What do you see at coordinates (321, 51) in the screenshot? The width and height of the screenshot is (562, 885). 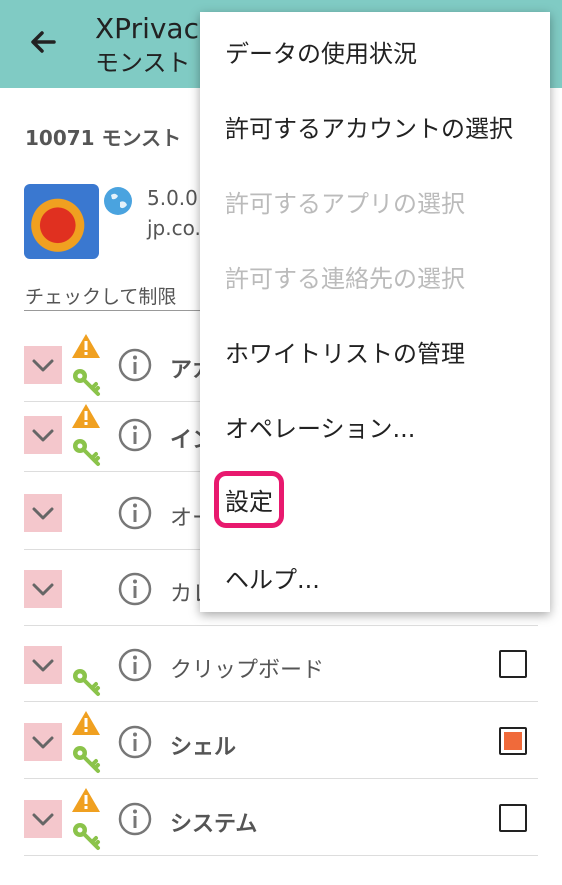 I see `menu-item: データの使用状況` at bounding box center [321, 51].